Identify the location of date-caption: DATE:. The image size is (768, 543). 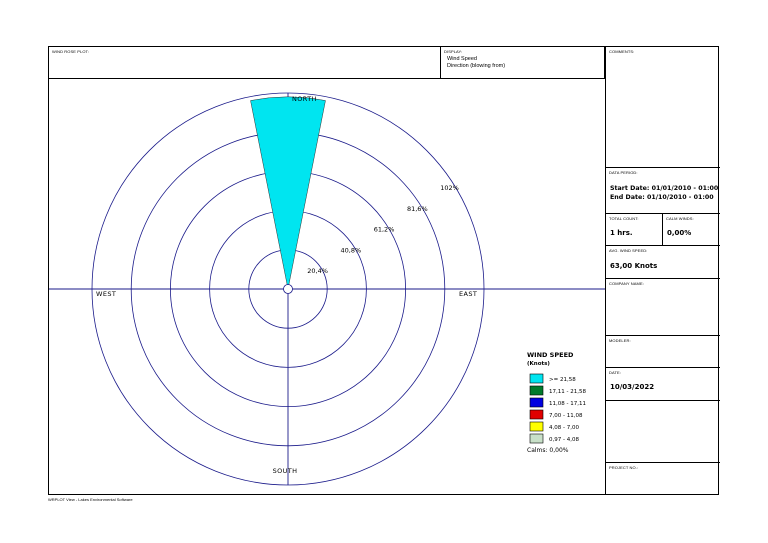
(615, 372).